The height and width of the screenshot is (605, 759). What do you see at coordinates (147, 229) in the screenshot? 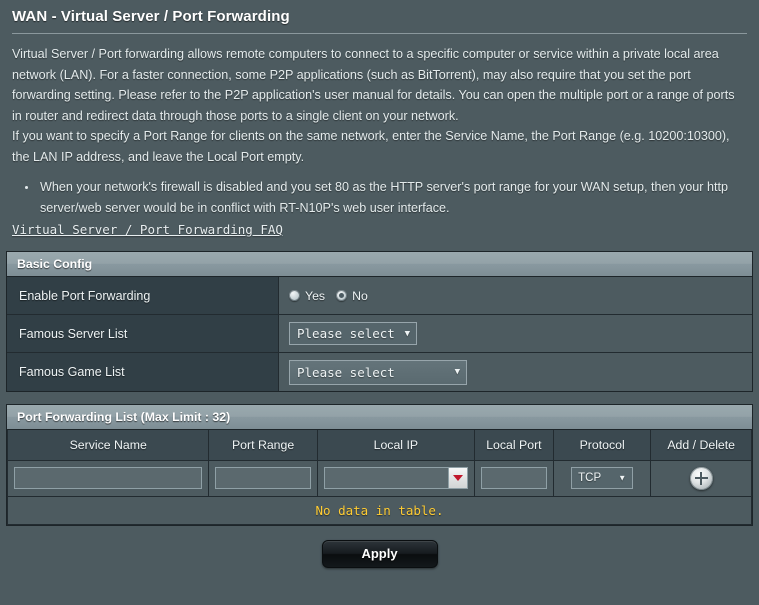
I see `faq-link: Virtual Server / Port Forwarding FAQ` at bounding box center [147, 229].